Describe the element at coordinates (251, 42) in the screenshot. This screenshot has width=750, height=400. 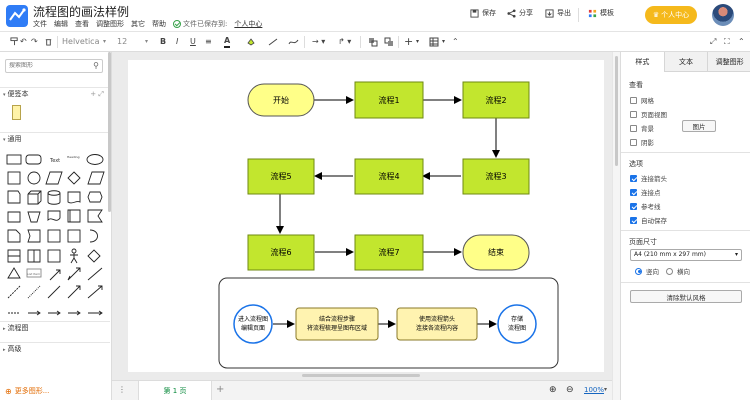
I see `fill-color-icon` at that location.